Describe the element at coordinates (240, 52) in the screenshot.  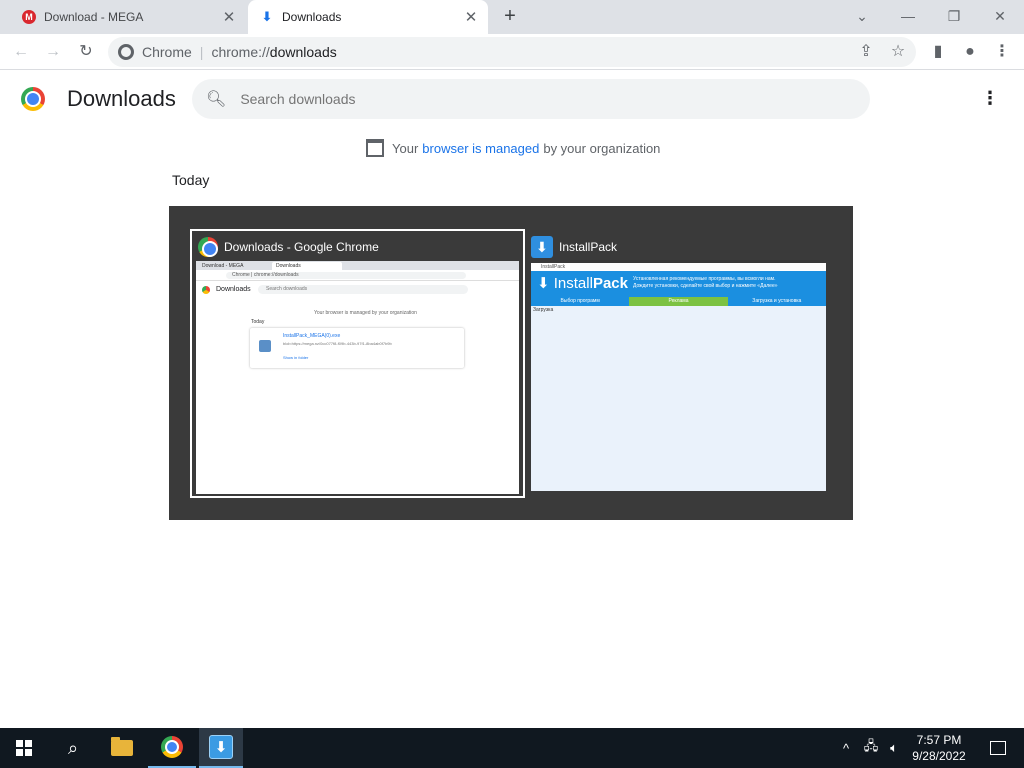
I see `url-scheme: chrome://` at that location.